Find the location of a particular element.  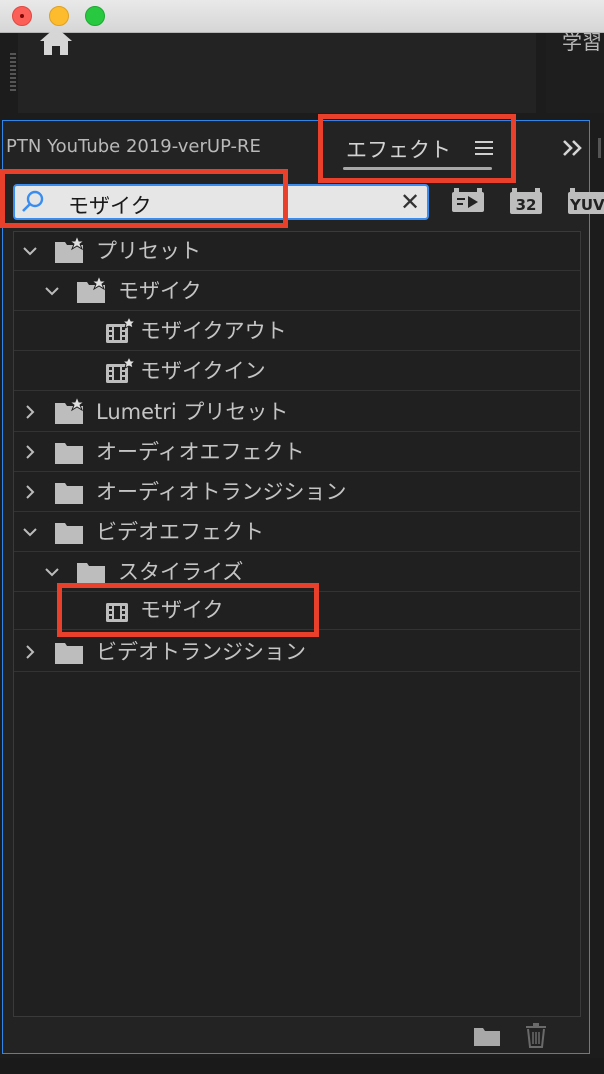

tree-row-label: モザイク is located at coordinates (160, 291).